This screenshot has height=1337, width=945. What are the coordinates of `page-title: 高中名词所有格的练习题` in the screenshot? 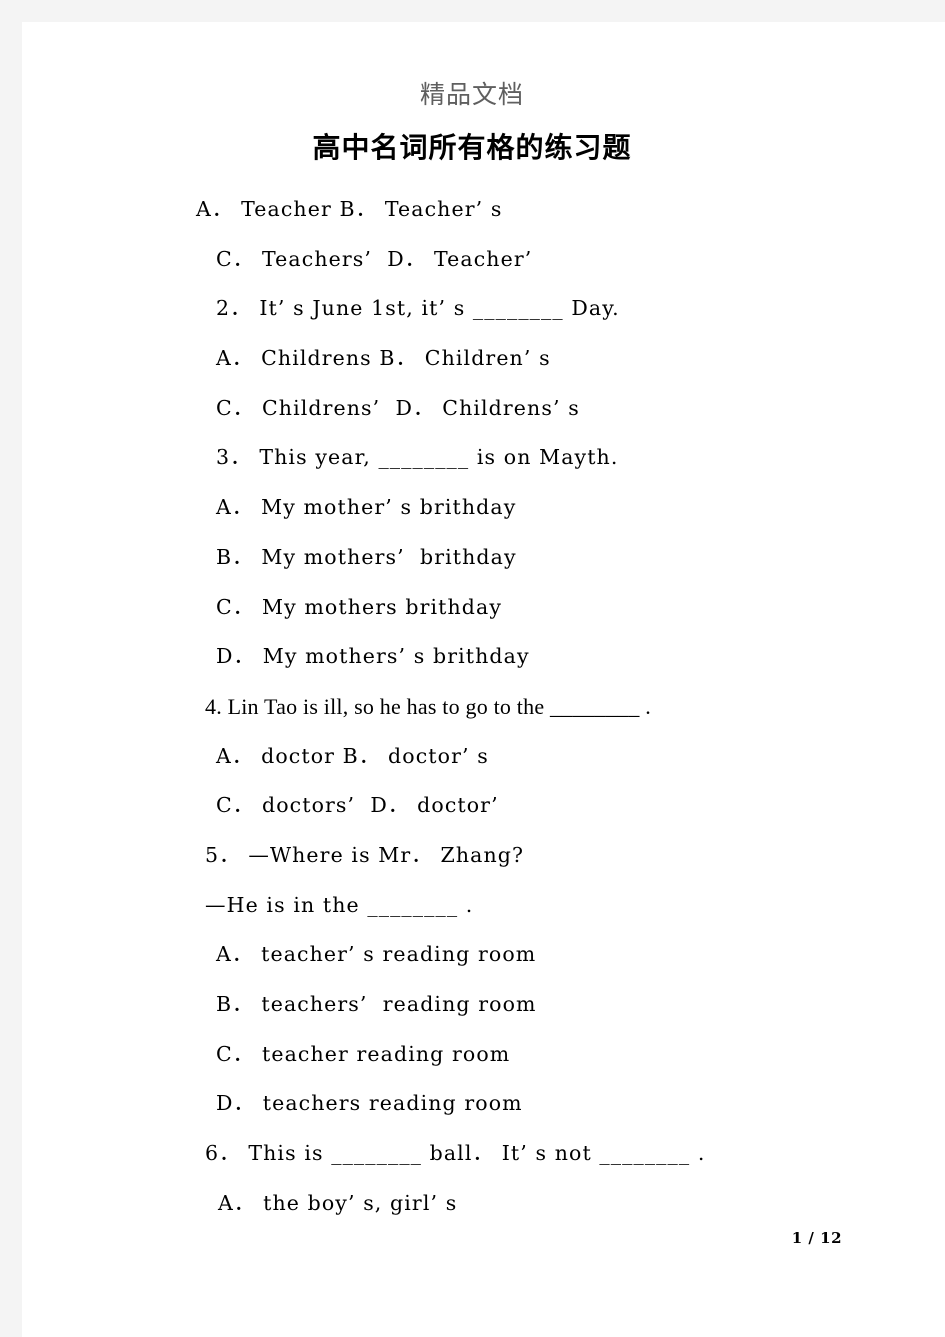 It's located at (472, 147).